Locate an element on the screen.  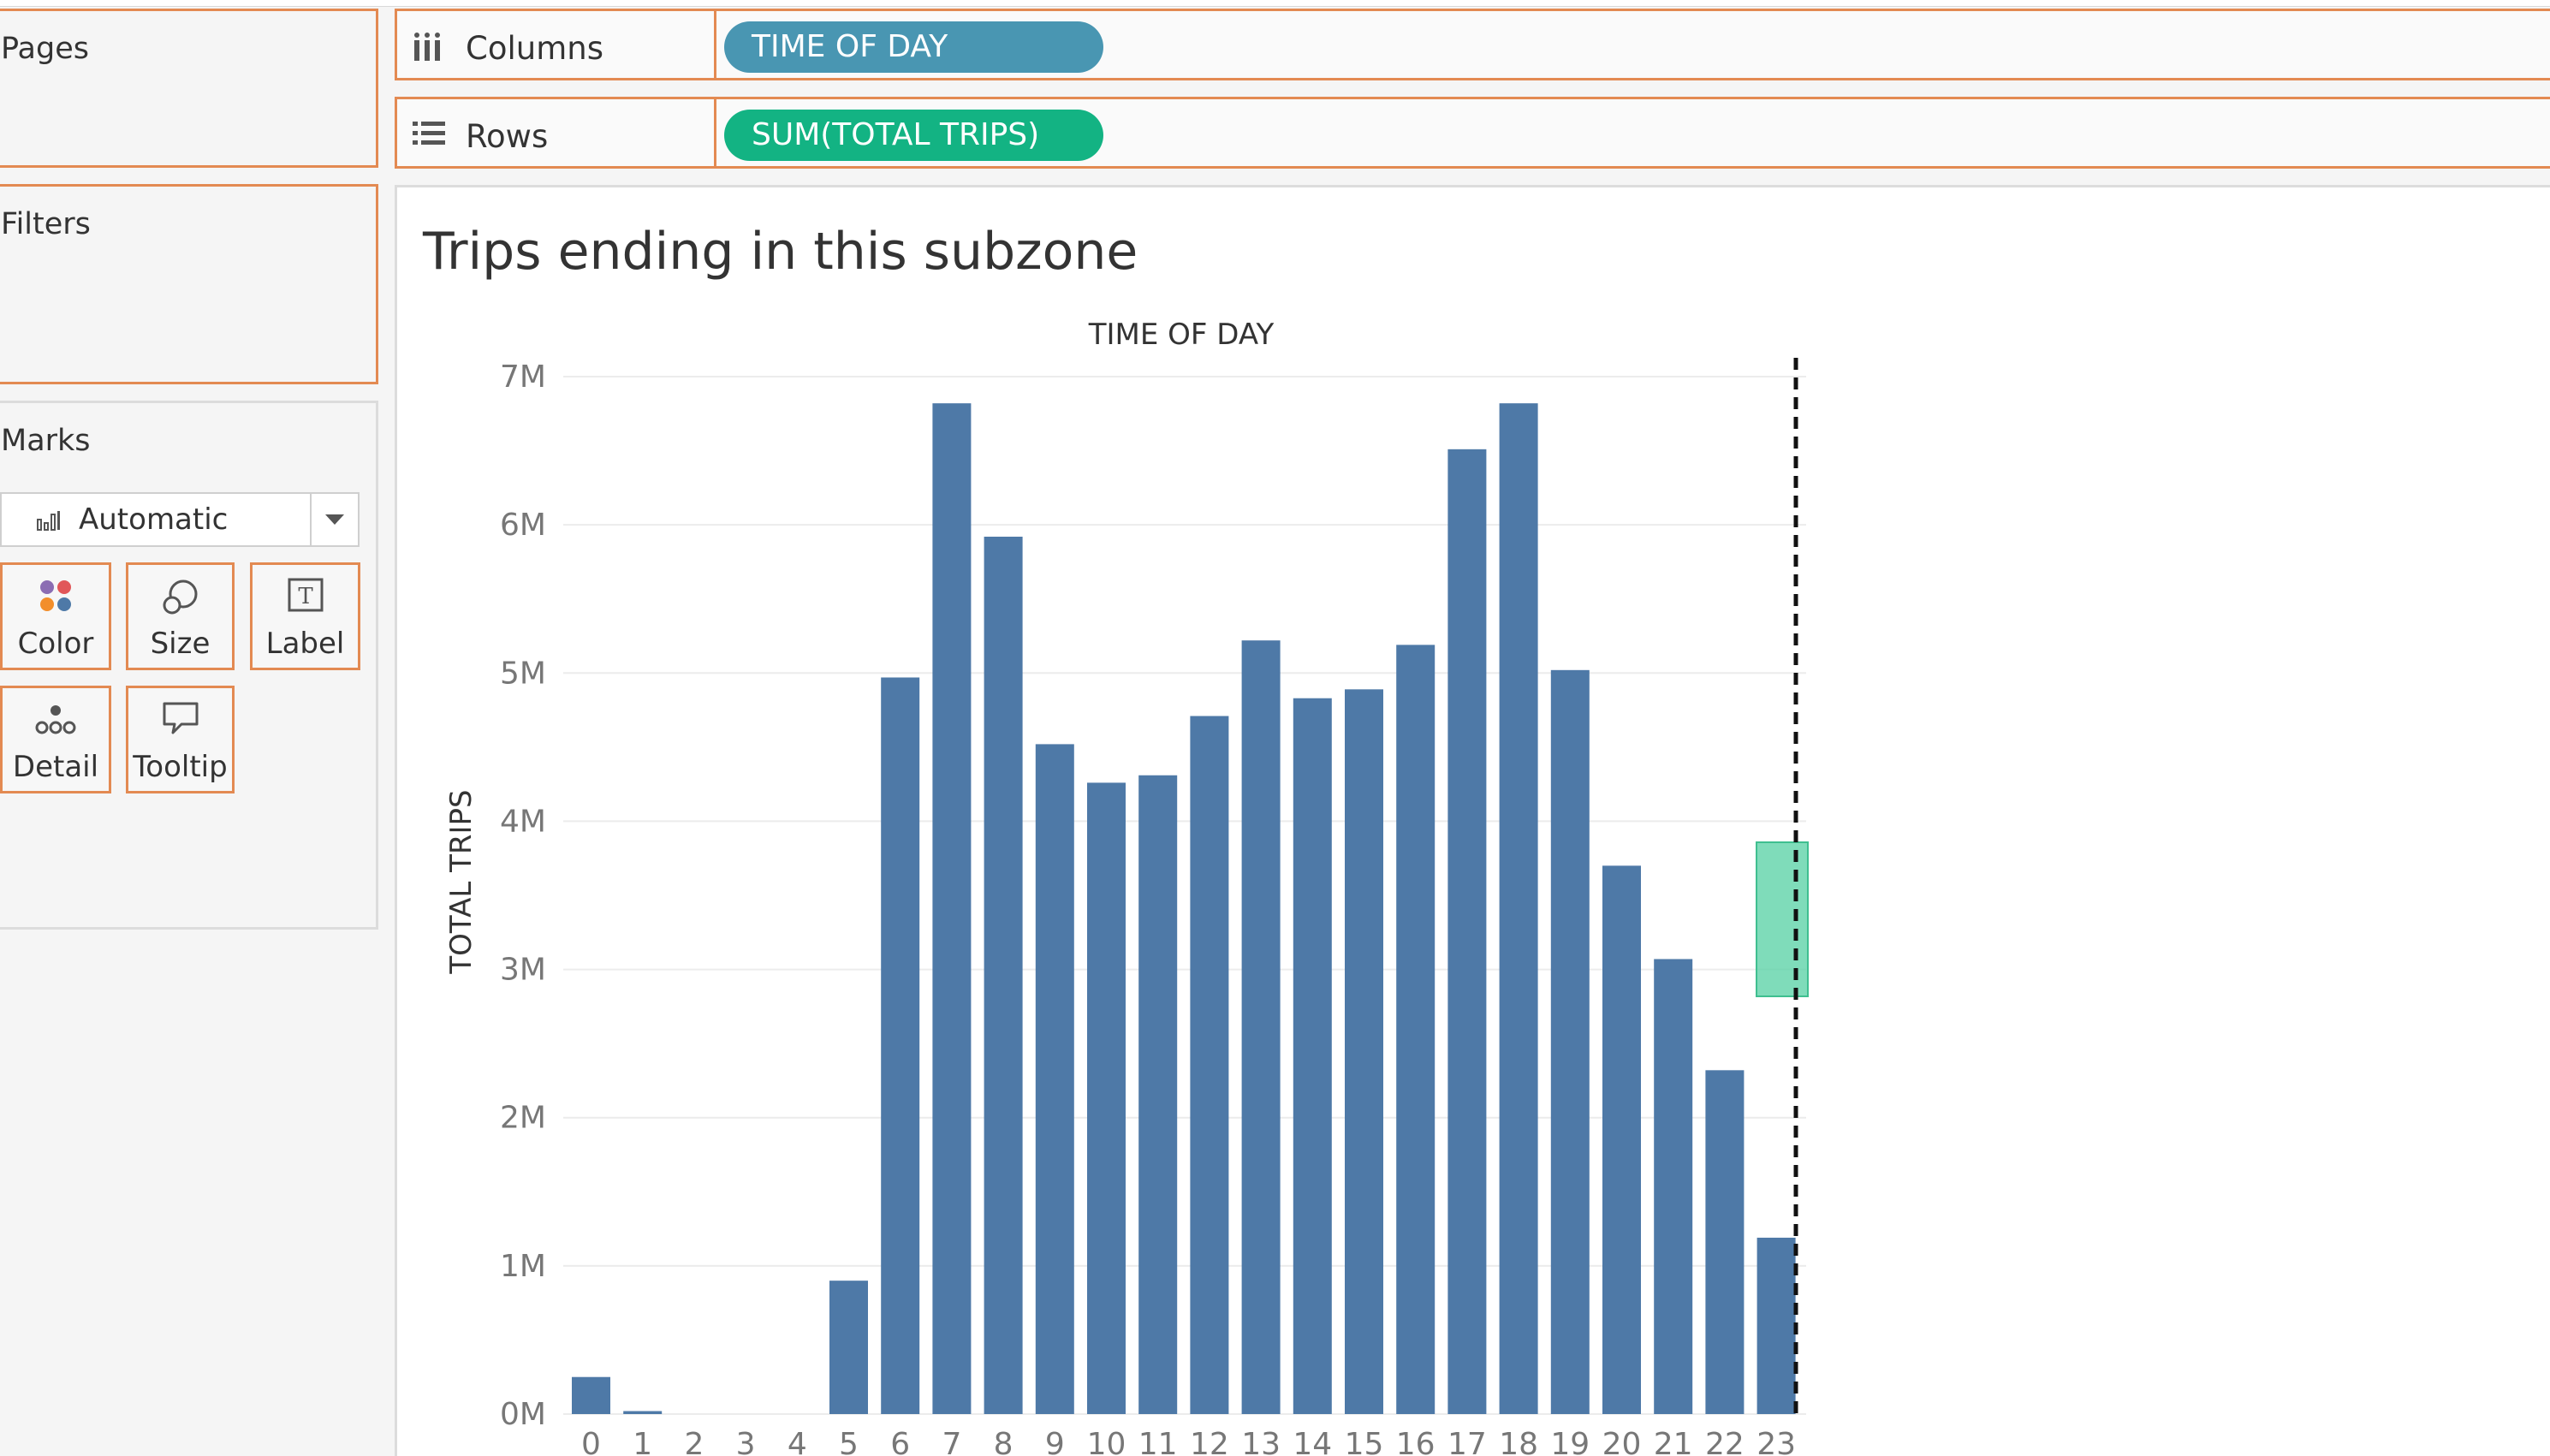
drop-target-highlight is located at coordinates (1782, 919).